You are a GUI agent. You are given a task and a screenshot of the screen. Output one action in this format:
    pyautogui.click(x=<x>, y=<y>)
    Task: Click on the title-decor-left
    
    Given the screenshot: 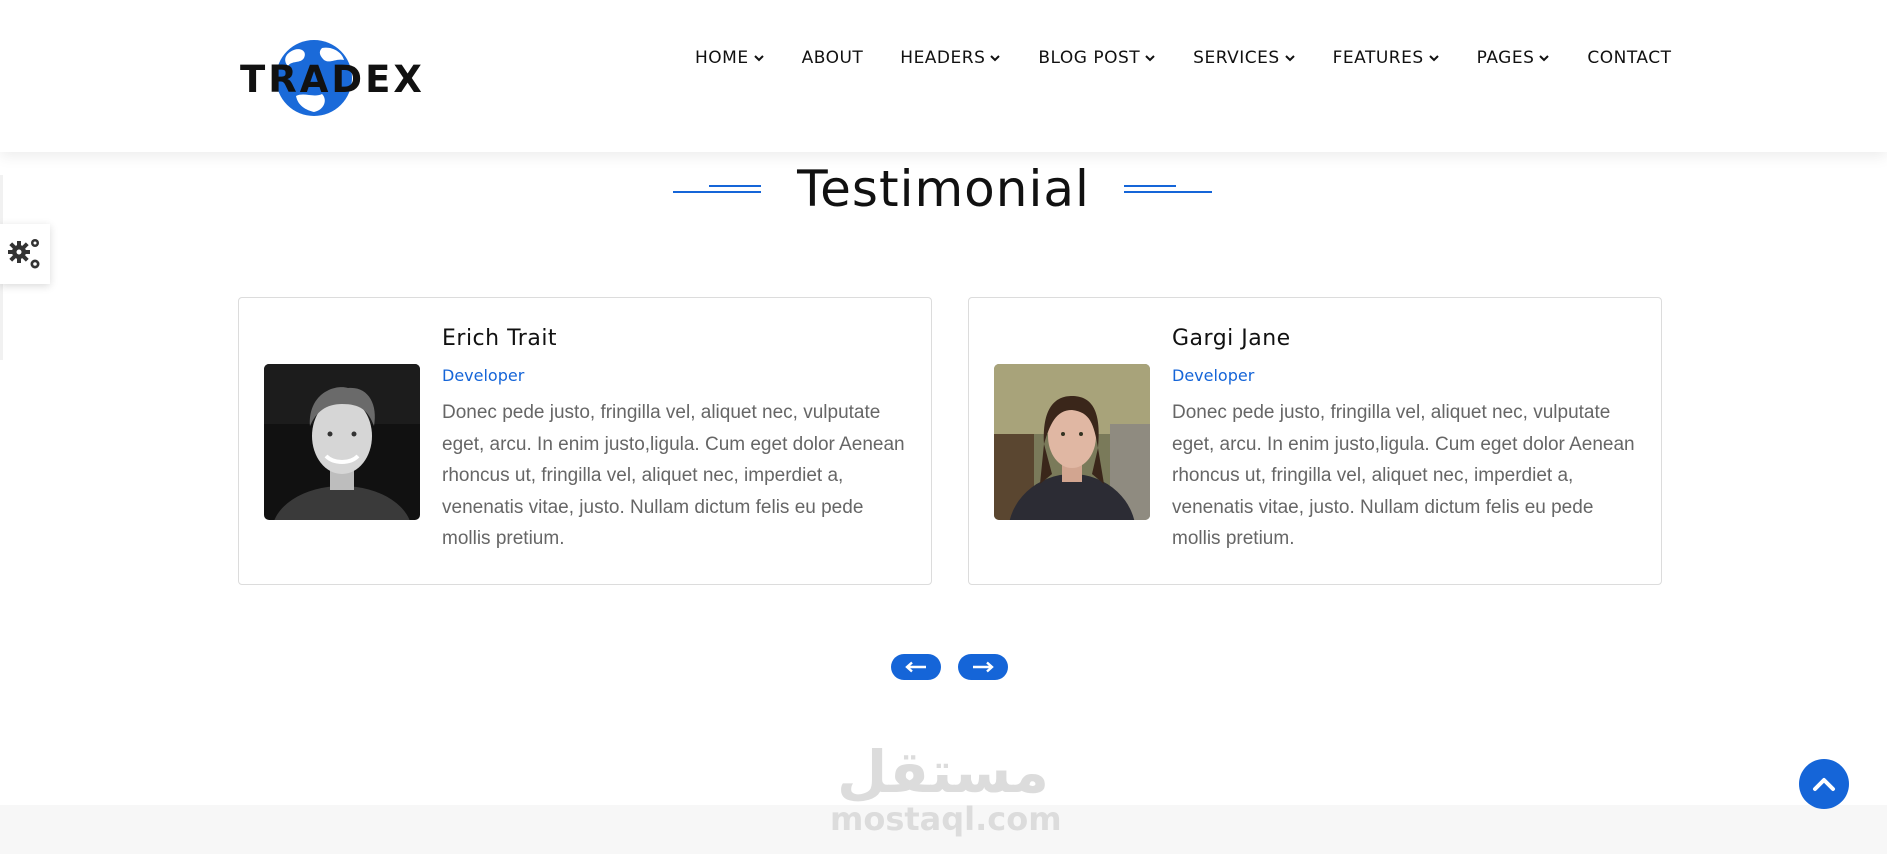 What is the action you would take?
    pyautogui.click(x=717, y=189)
    